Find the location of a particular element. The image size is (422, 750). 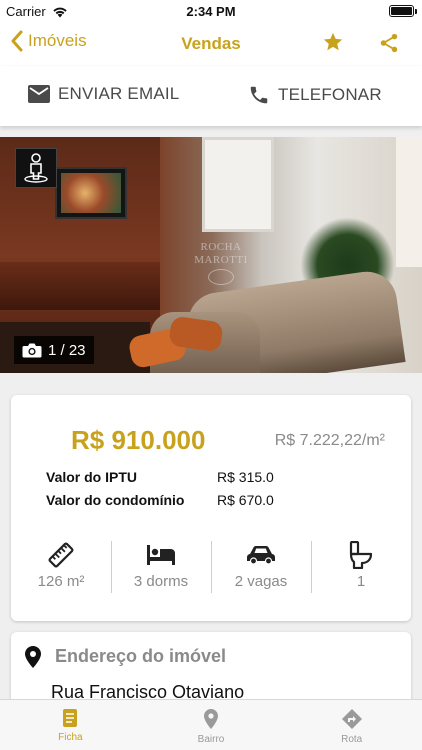

tv-in-photo is located at coordinates (91, 193).